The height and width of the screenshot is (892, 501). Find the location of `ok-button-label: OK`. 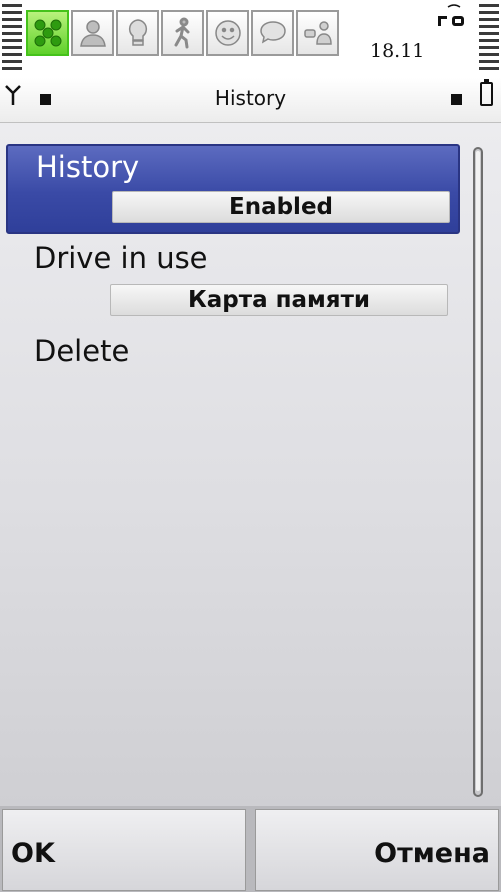

ok-button-label: OK is located at coordinates (33, 853).